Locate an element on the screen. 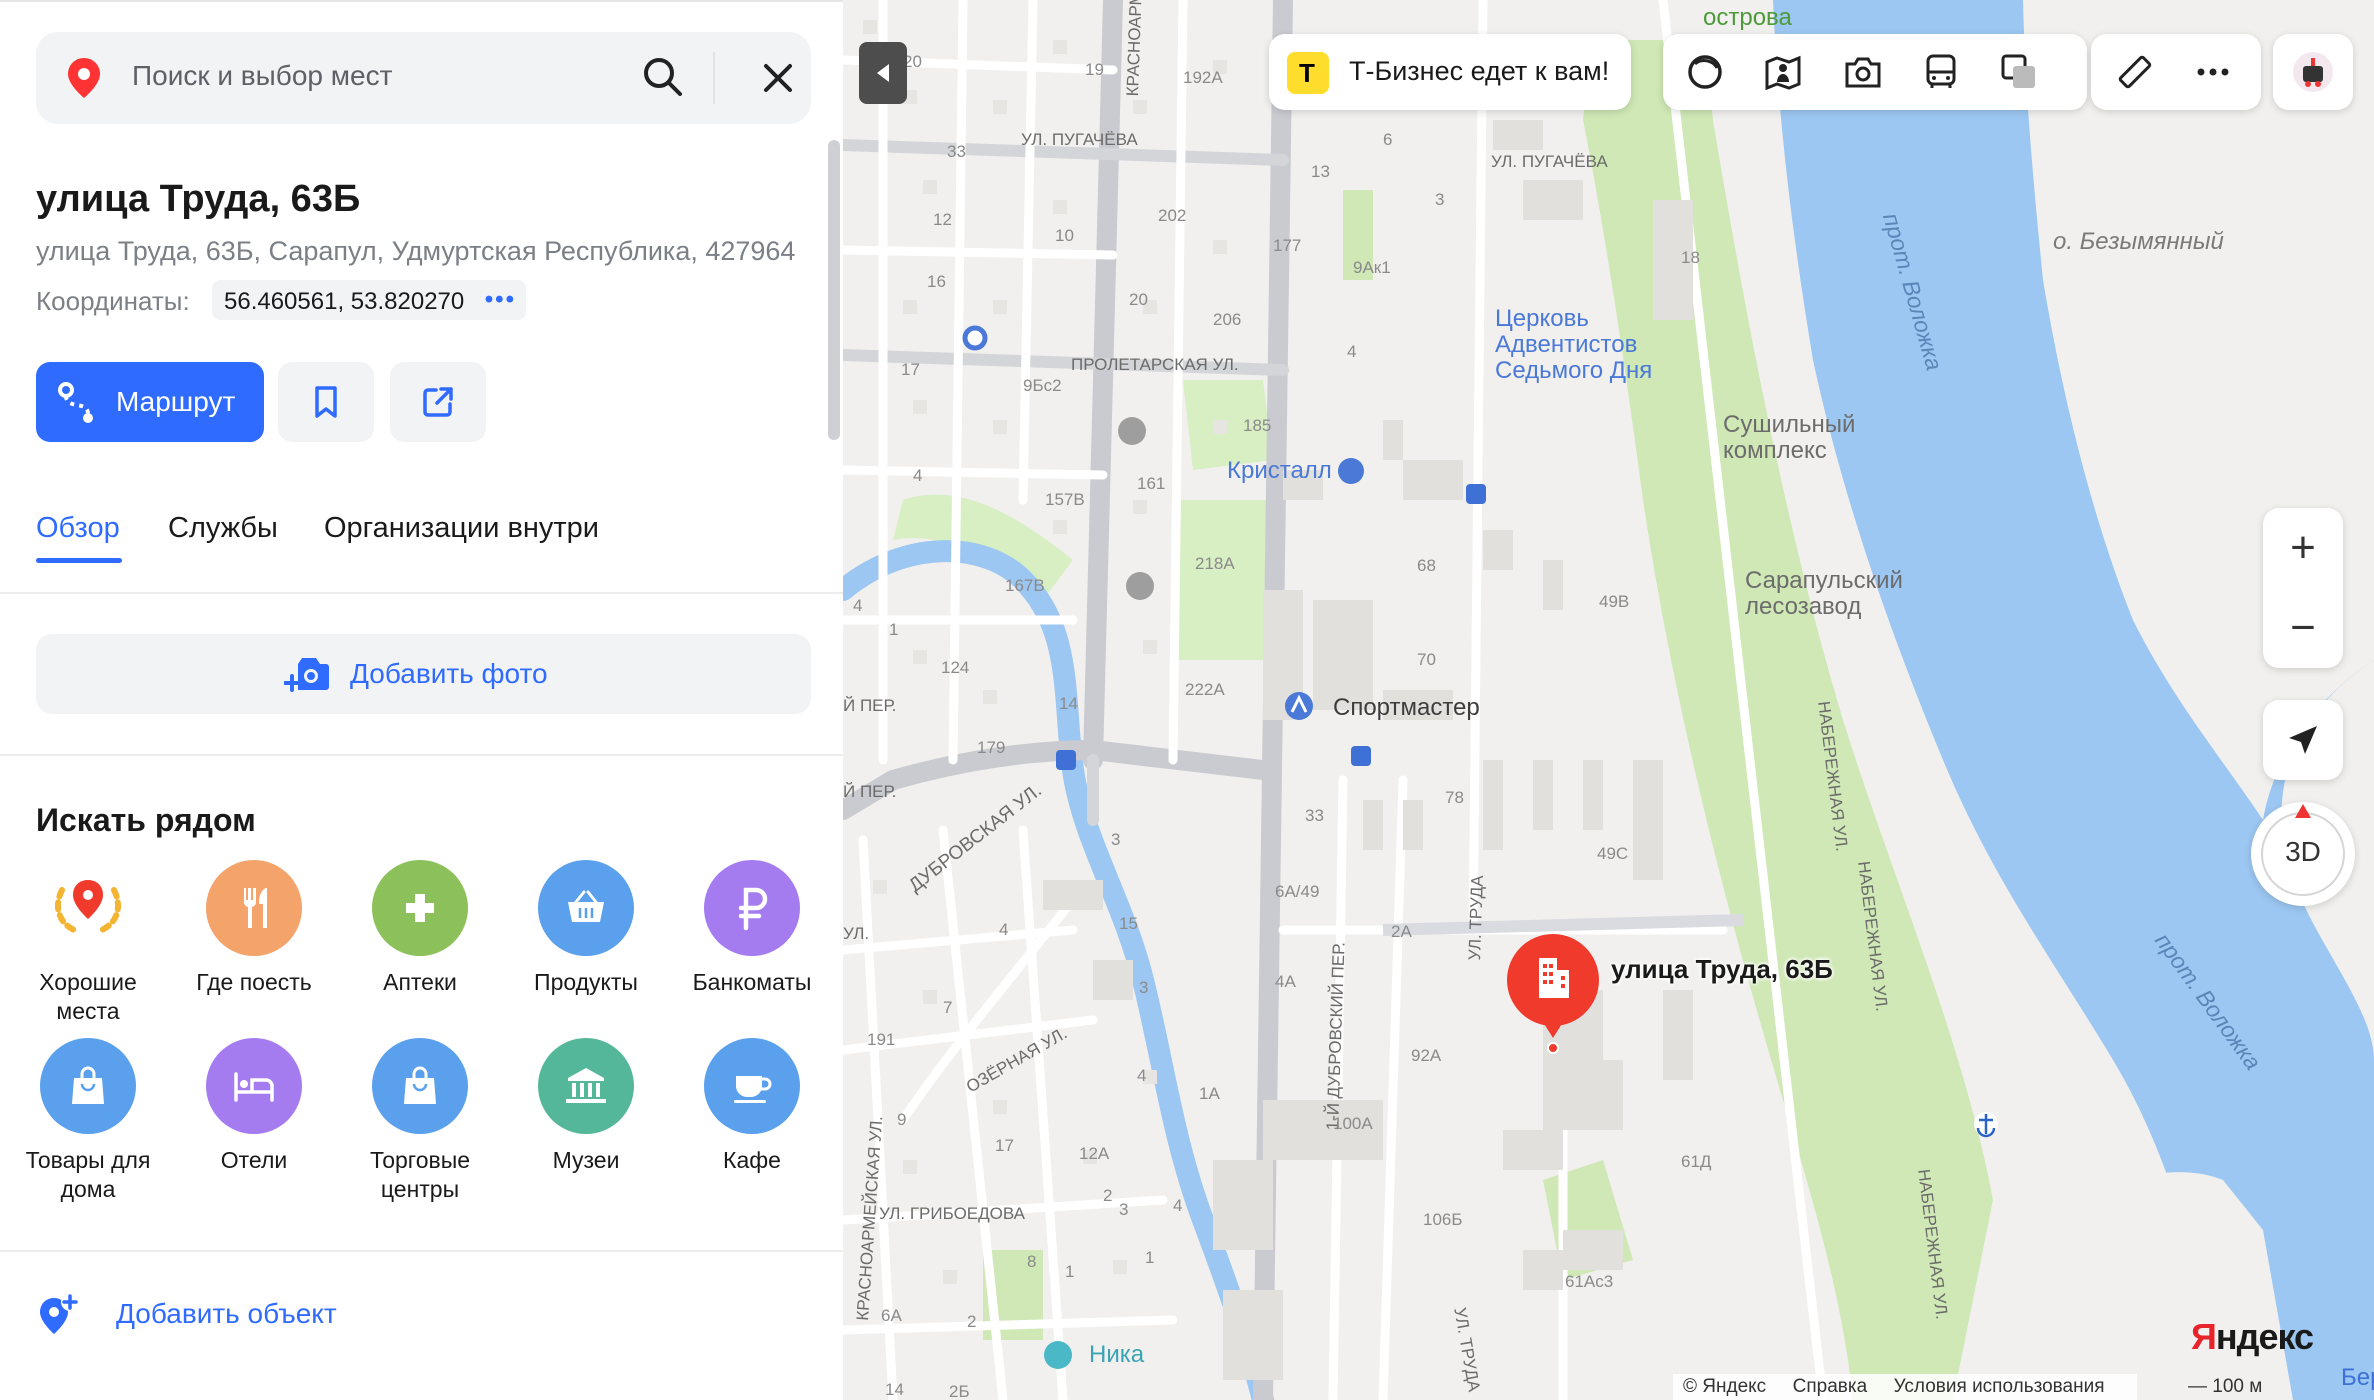 The width and height of the screenshot is (2374, 1400). map-footer: © Яндекс Справка Условия использования is located at coordinates (1905, 1387).